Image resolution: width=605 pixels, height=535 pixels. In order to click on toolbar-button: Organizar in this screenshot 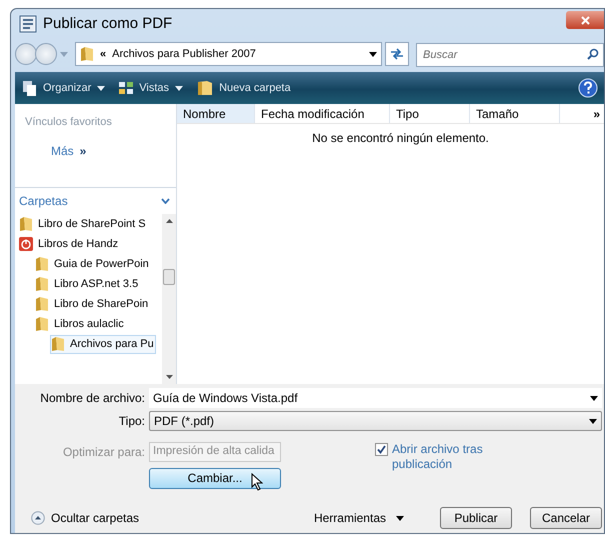, I will do `click(64, 88)`.